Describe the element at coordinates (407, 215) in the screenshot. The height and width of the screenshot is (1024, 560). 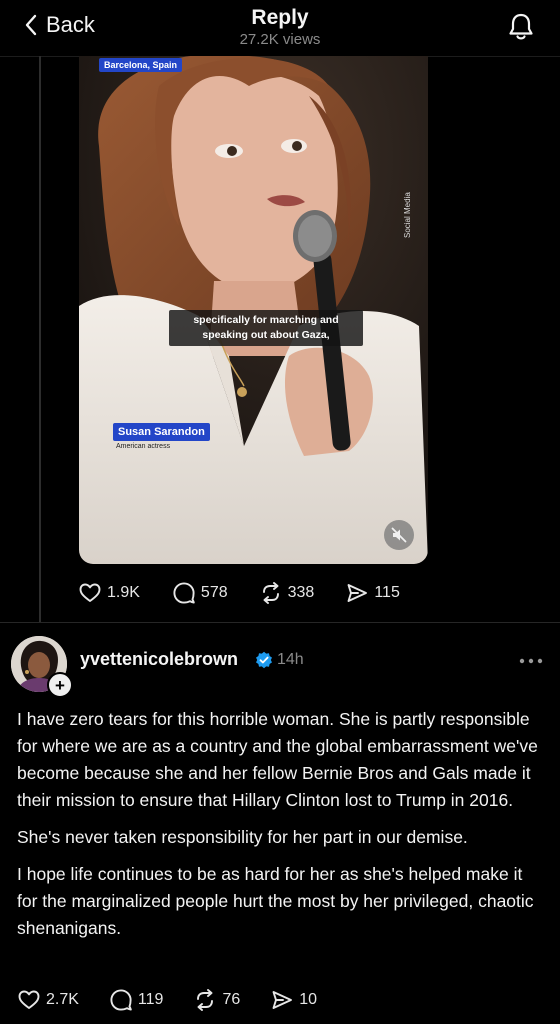
I see `video-credit: Social Media` at that location.